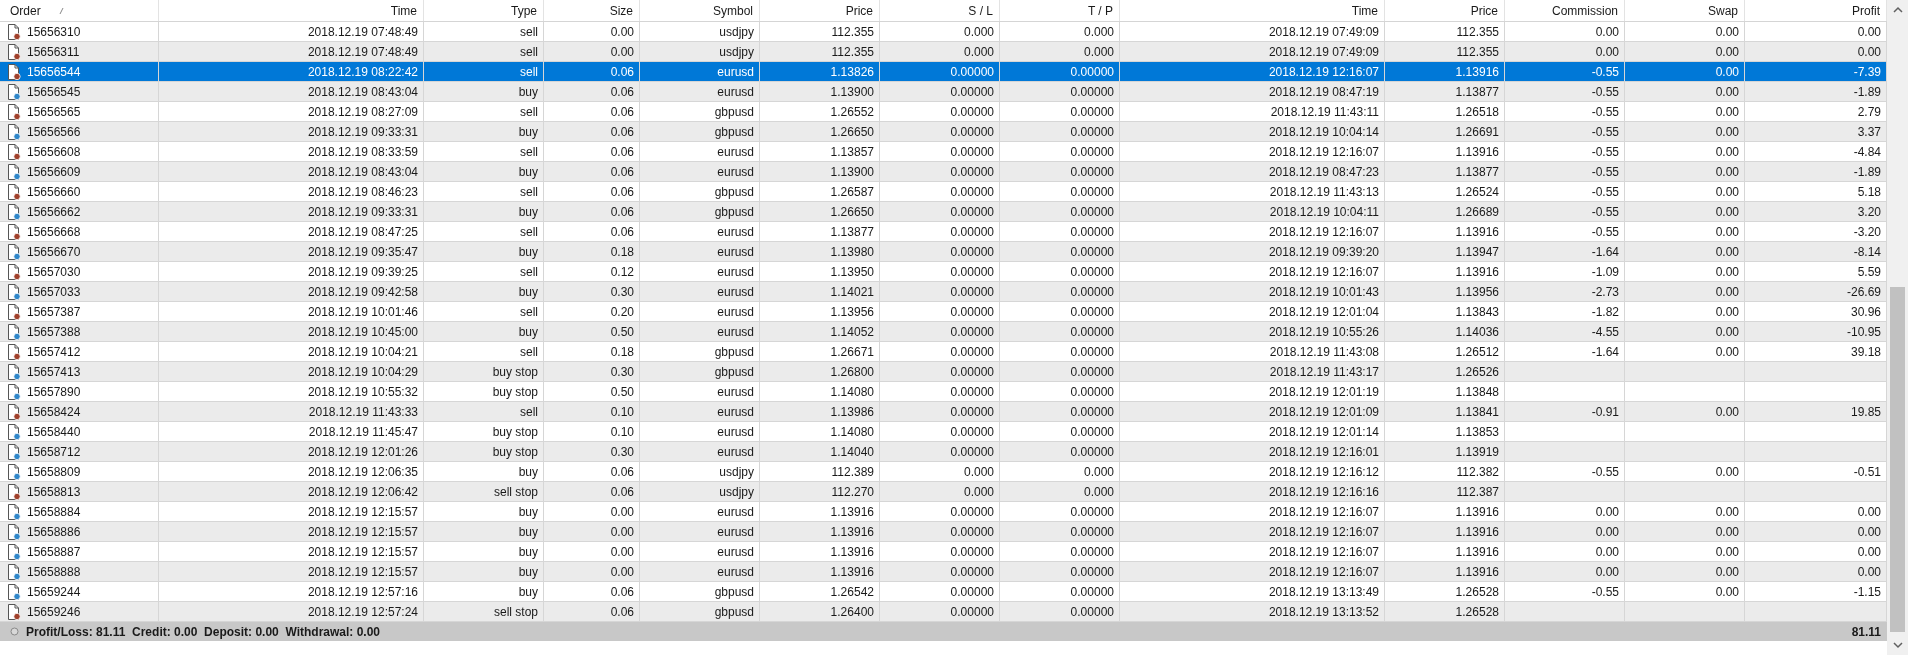 The image size is (1908, 655). I want to click on scrollbar, so click(1897, 327).